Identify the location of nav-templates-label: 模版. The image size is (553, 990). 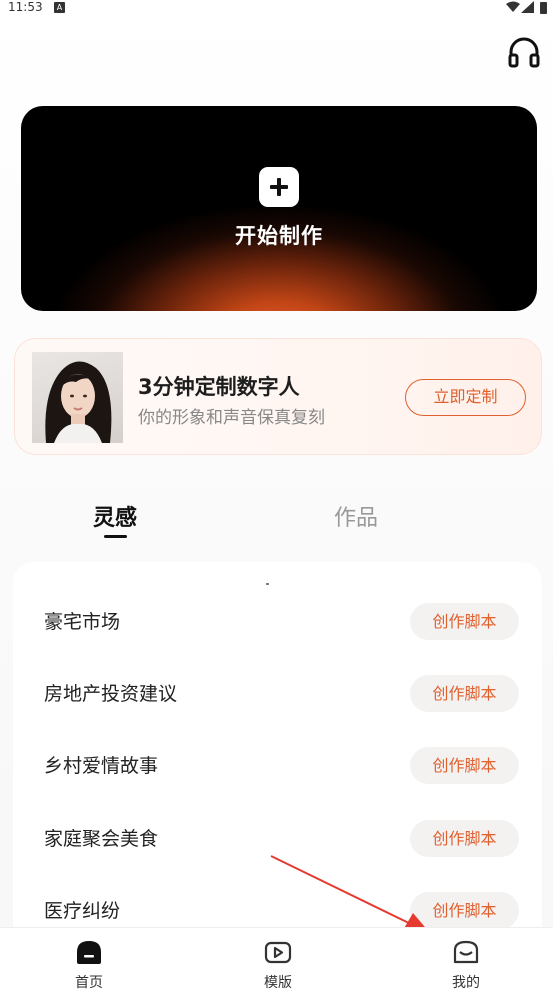
(278, 982).